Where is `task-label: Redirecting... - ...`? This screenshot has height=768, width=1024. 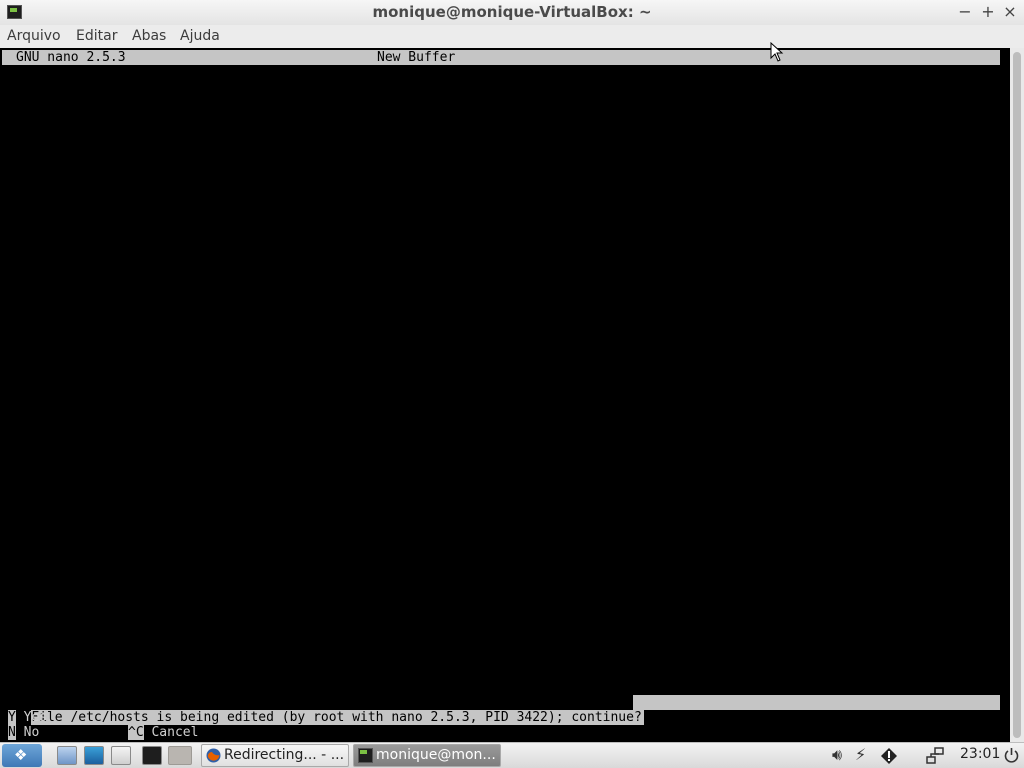 task-label: Redirecting... - ... is located at coordinates (284, 755).